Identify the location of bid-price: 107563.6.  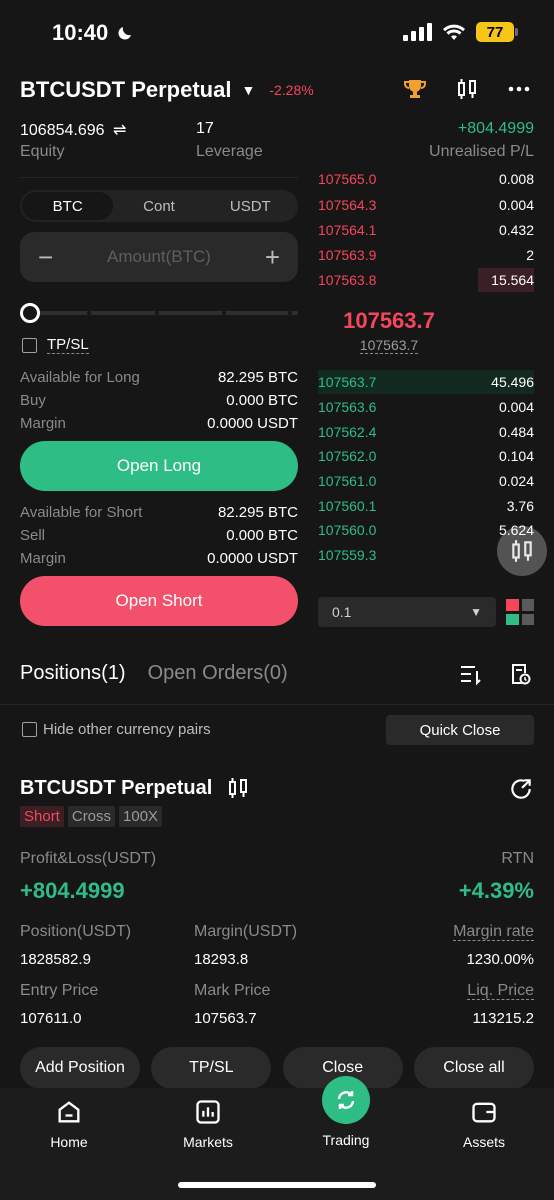
(347, 407).